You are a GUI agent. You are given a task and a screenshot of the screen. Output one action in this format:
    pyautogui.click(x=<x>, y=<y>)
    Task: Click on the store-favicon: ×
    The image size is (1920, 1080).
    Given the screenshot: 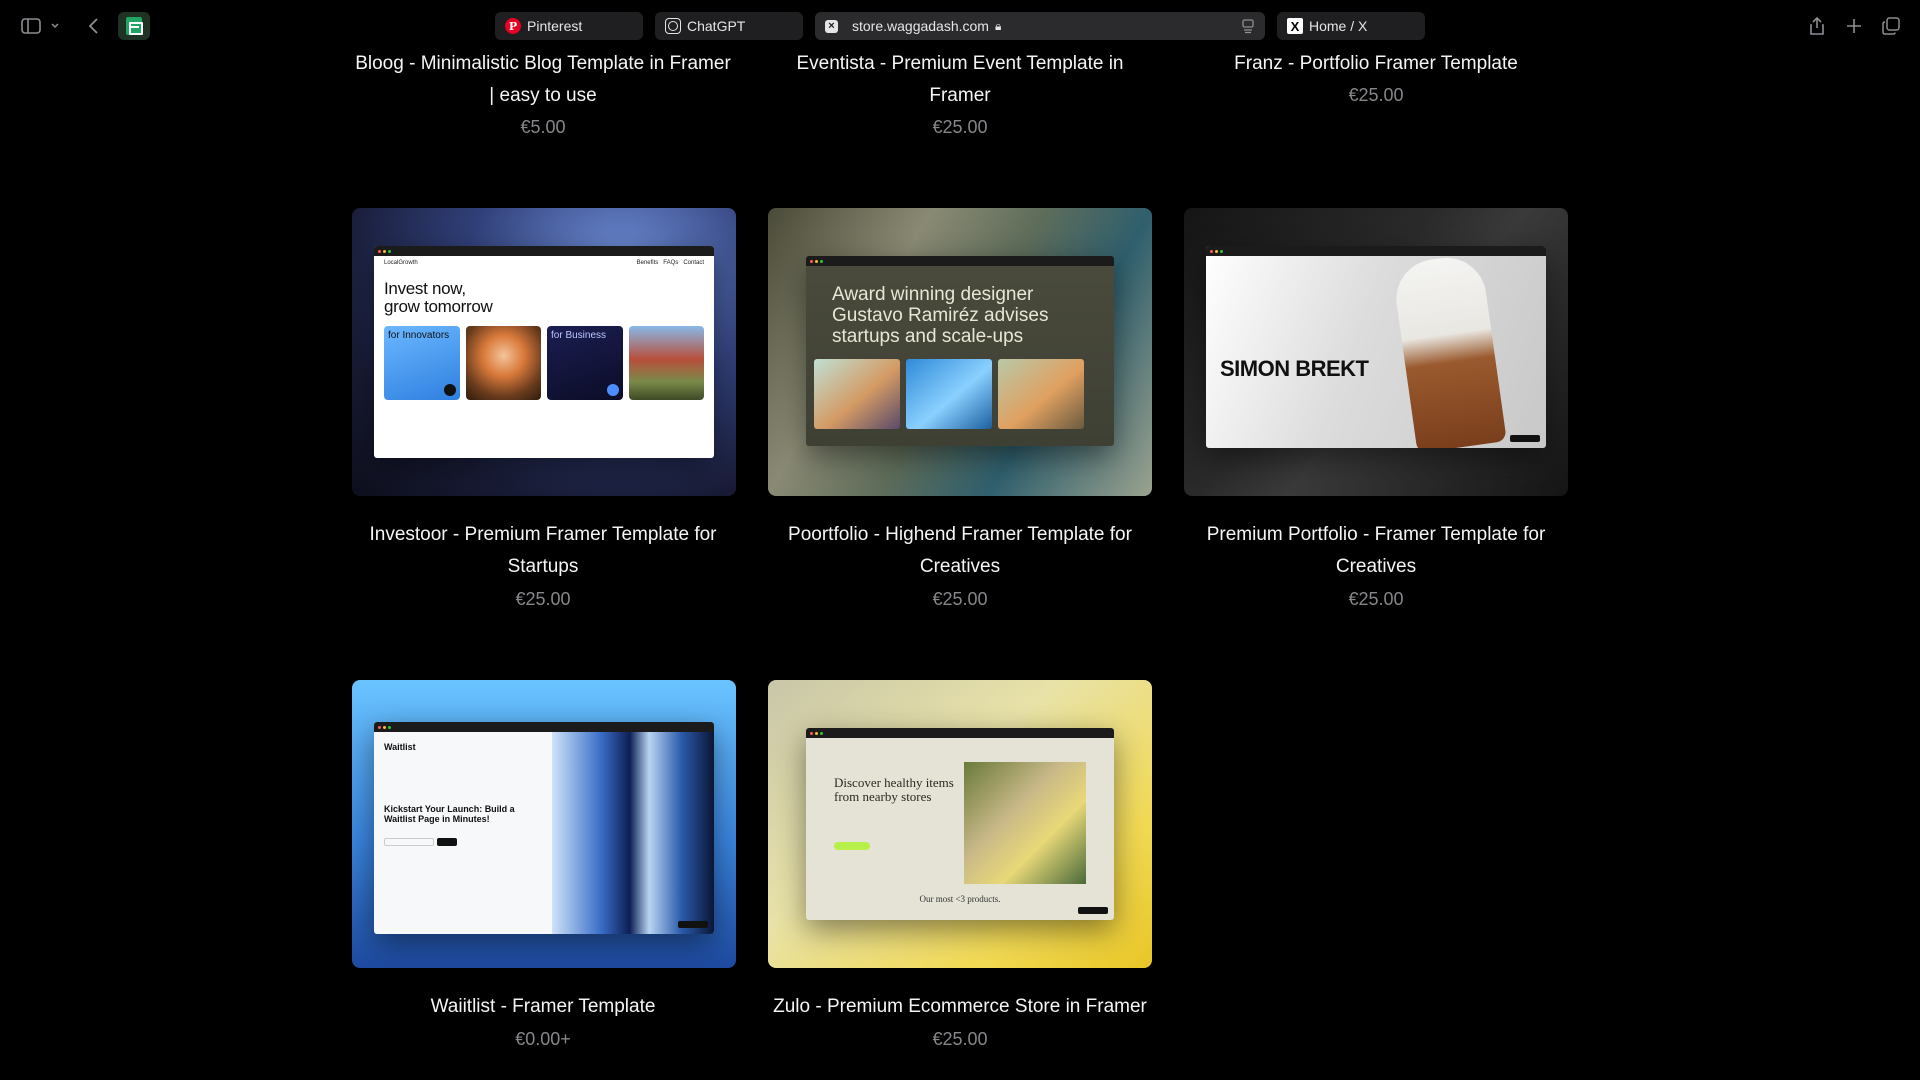 What is the action you would take?
    pyautogui.click(x=831, y=26)
    